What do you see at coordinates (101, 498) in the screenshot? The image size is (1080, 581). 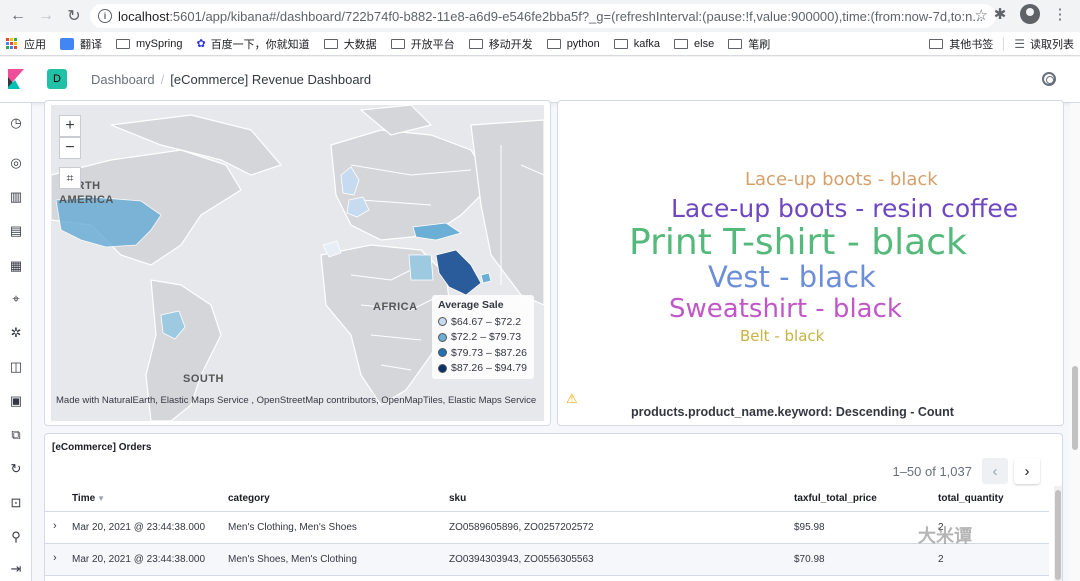 I see `sort-down-icon: ▼` at bounding box center [101, 498].